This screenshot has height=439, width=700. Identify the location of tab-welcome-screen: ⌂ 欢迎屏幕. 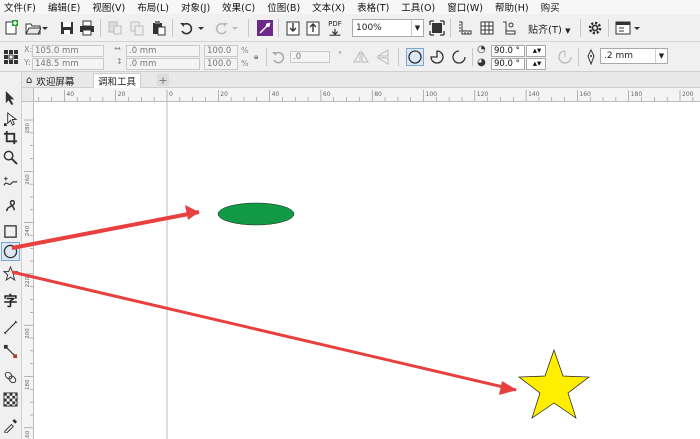
(50, 80).